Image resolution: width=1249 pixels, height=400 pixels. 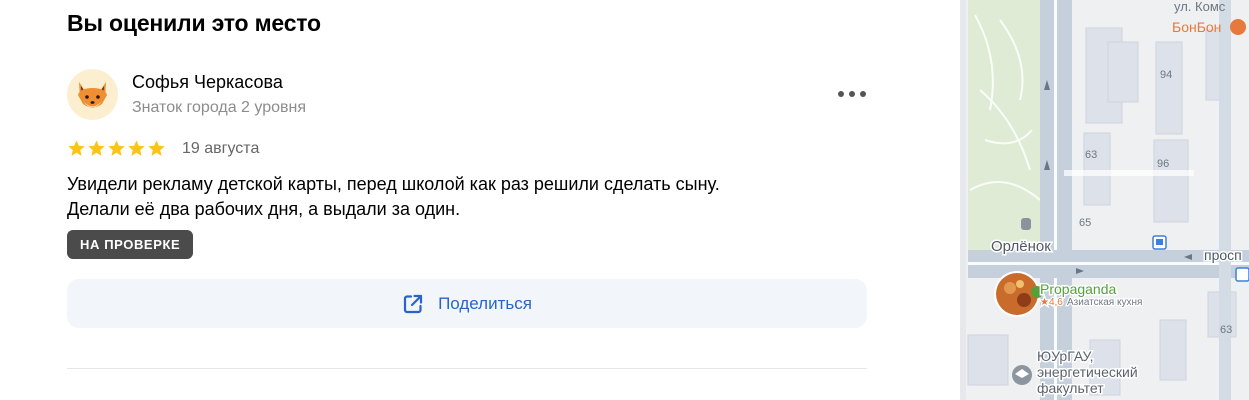 I want to click on university-label-line: ЮУрГАУ,, so click(x=1065, y=356).